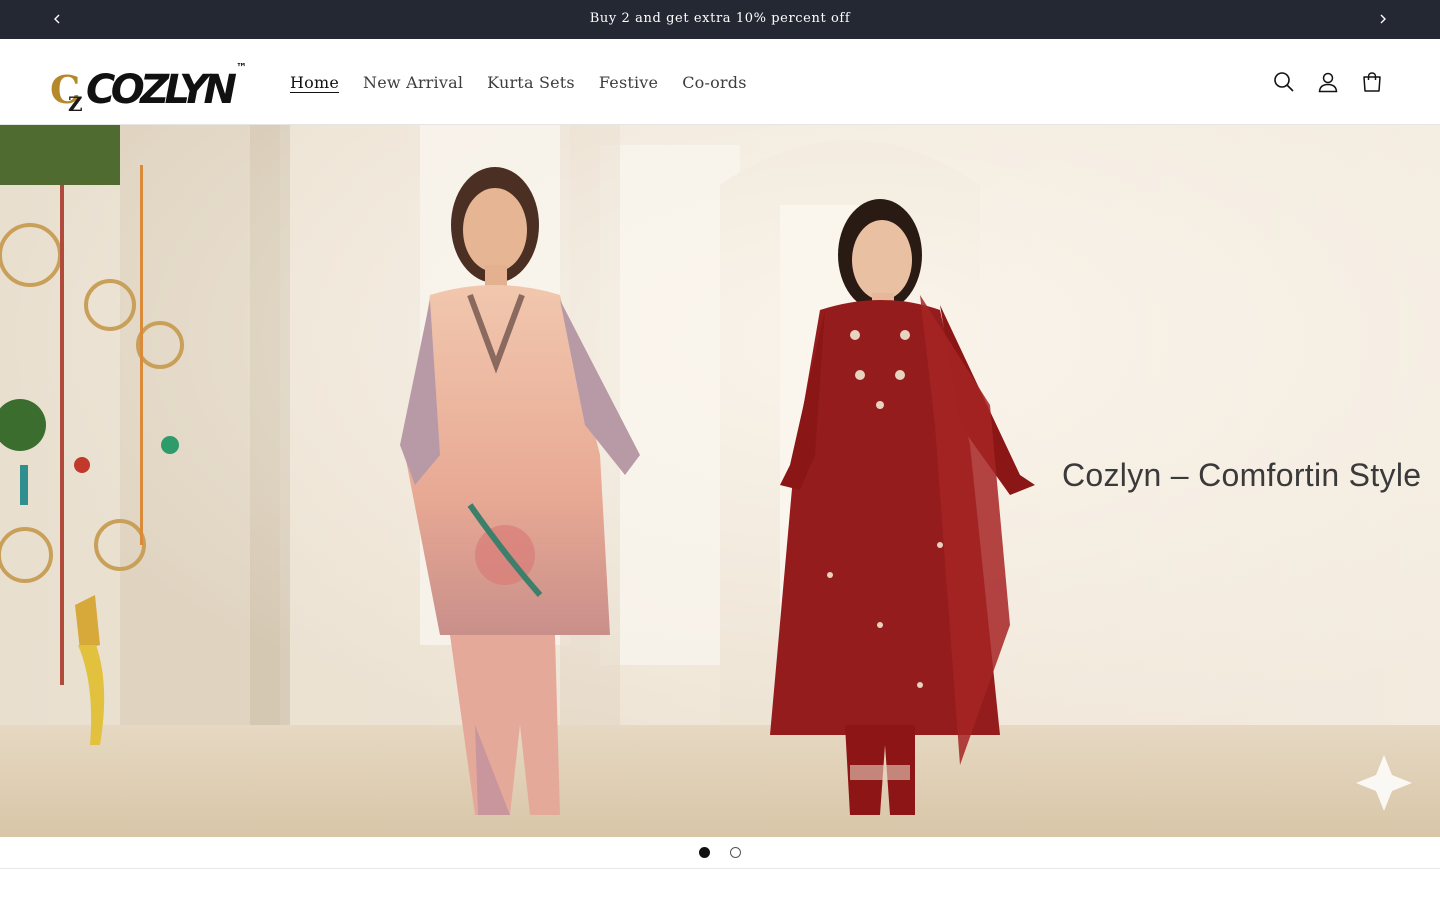  What do you see at coordinates (628, 82) in the screenshot?
I see `nav-festive: Festive` at bounding box center [628, 82].